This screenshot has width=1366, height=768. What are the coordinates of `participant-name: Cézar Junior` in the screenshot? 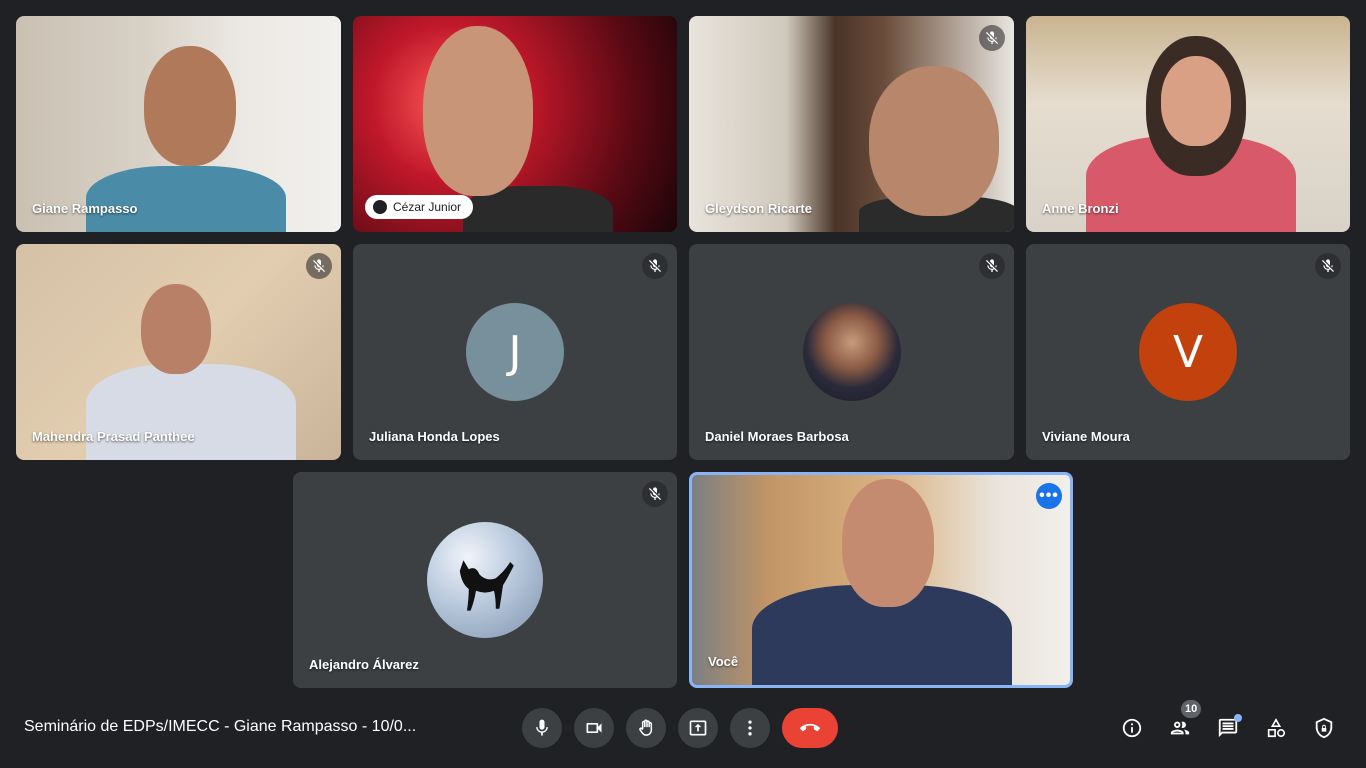 It's located at (427, 207).